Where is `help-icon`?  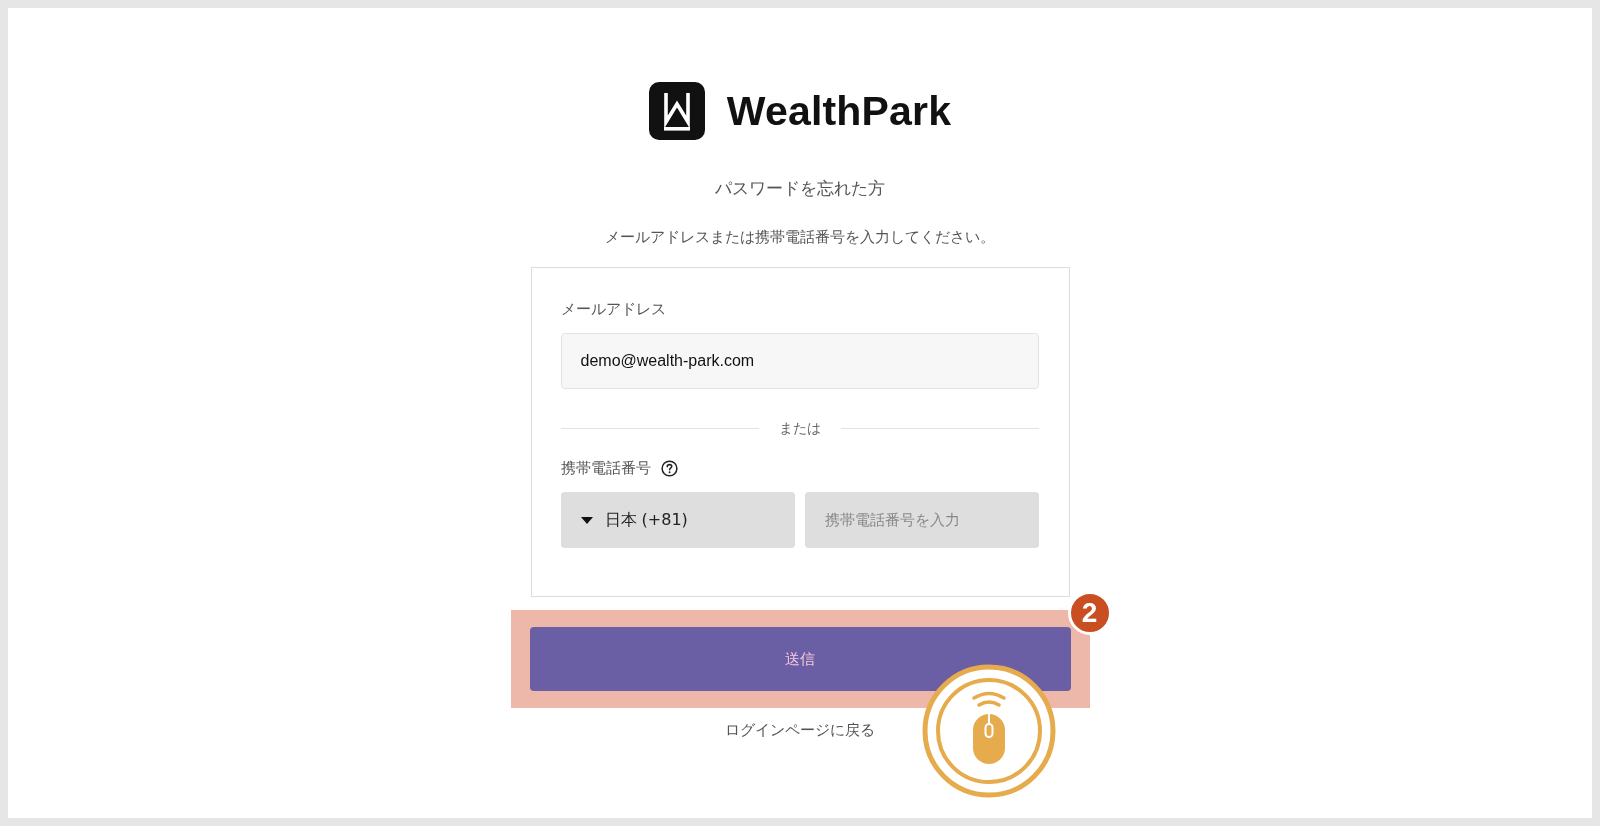
help-icon is located at coordinates (669, 468).